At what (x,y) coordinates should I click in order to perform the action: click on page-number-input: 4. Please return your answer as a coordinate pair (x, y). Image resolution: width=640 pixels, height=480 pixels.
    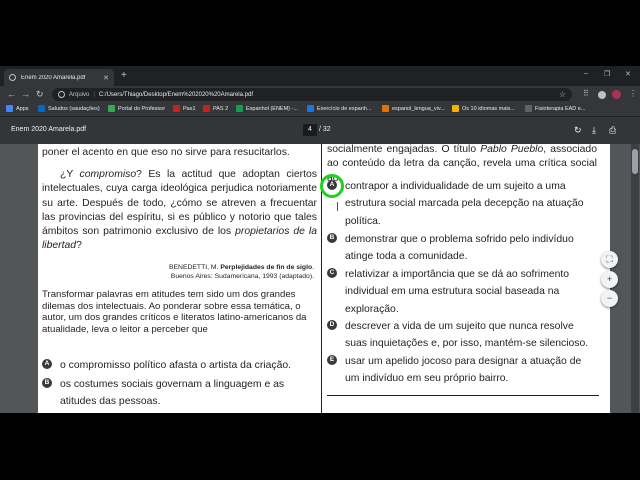
    Looking at the image, I should click on (310, 130).